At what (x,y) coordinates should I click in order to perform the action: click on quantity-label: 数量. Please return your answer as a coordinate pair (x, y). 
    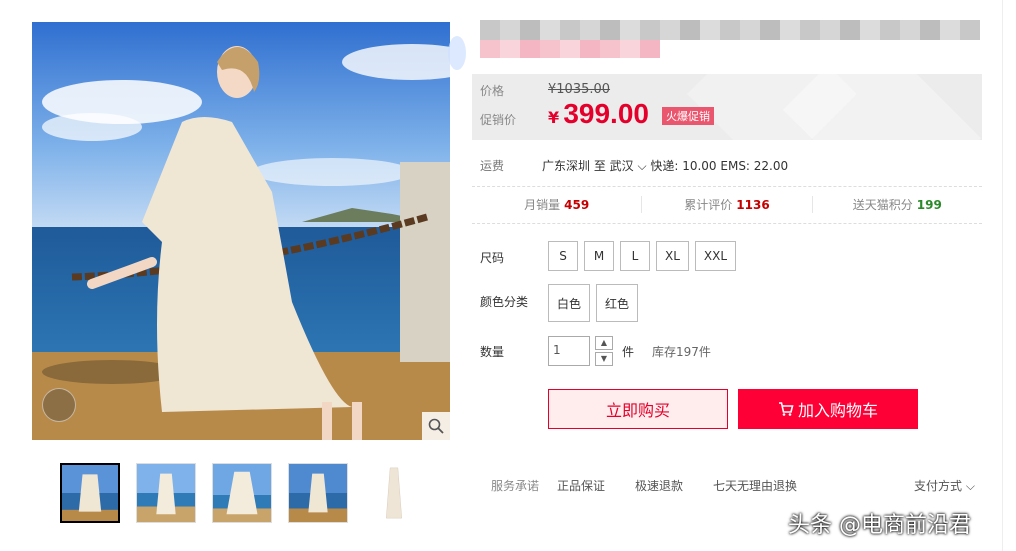
    Looking at the image, I should click on (492, 352).